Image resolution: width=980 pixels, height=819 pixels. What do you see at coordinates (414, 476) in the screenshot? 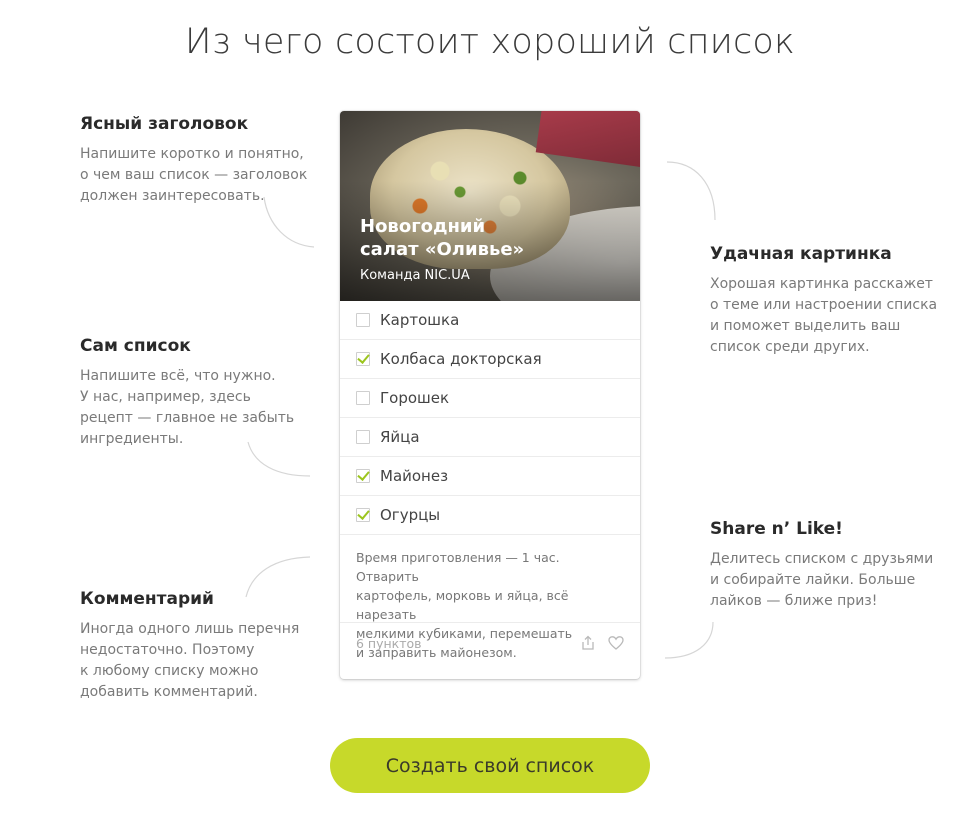
I see `list-item-label: Майонез` at bounding box center [414, 476].